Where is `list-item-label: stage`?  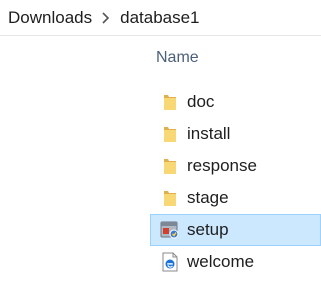 list-item-label: stage is located at coordinates (208, 197).